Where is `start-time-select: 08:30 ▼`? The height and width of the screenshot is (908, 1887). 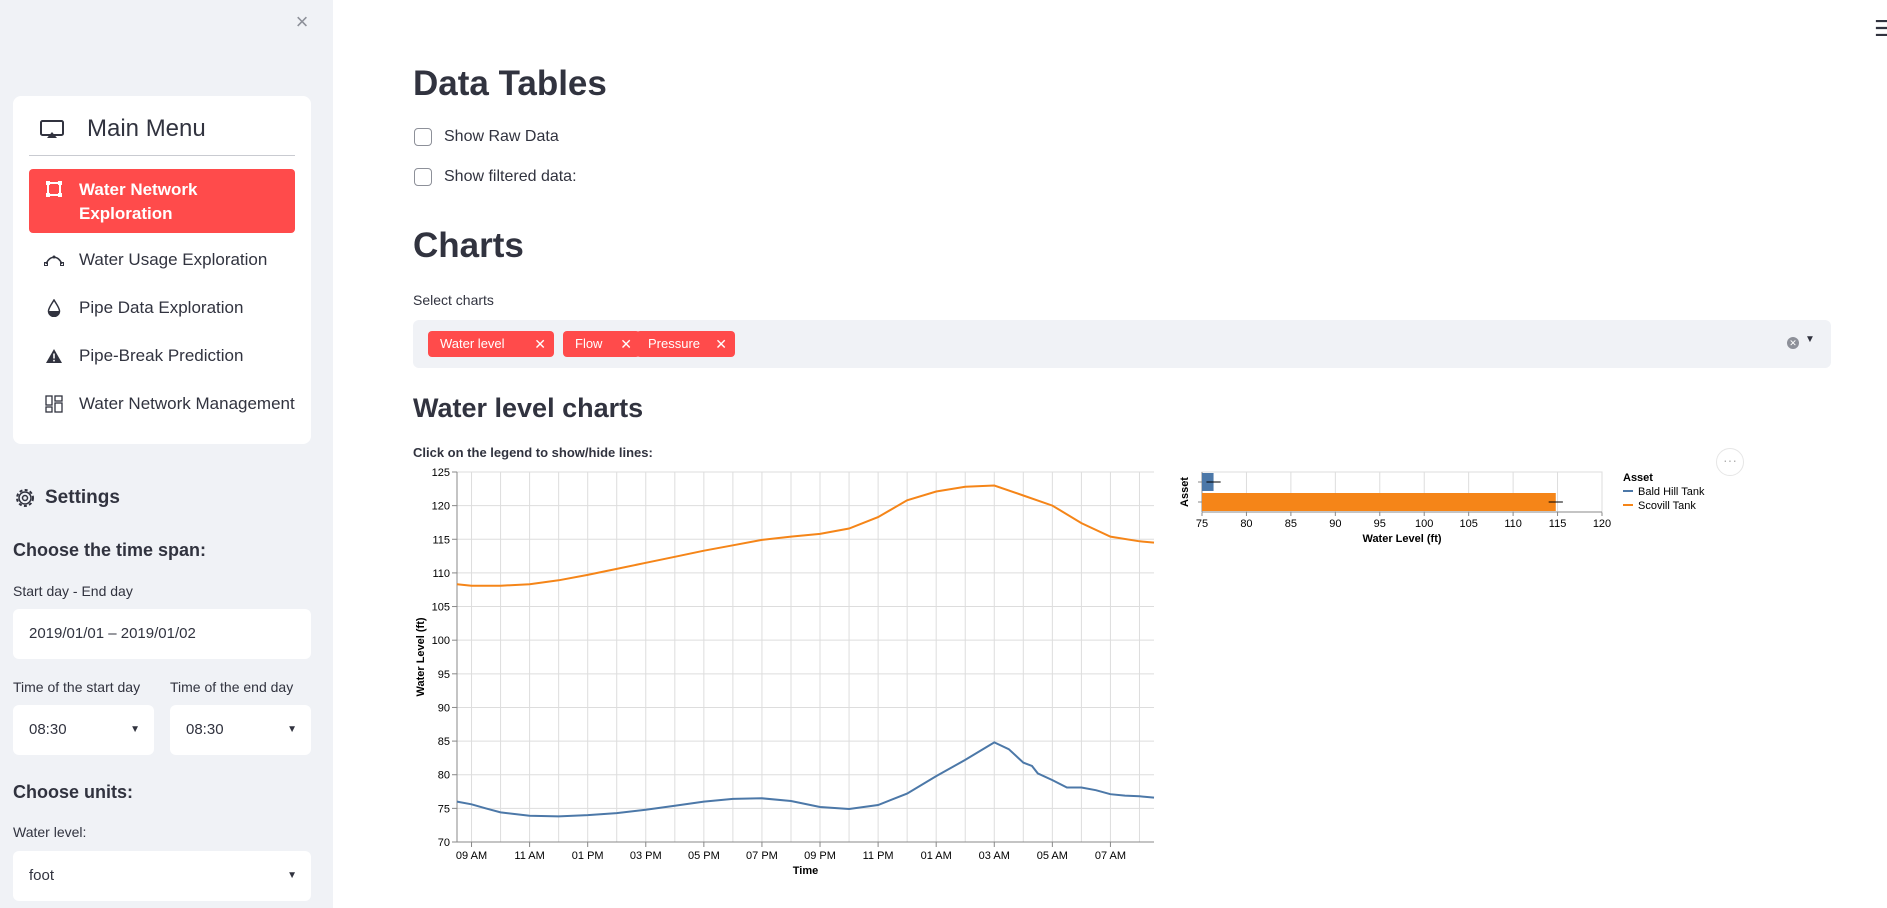 start-time-select: 08:30 ▼ is located at coordinates (83, 730).